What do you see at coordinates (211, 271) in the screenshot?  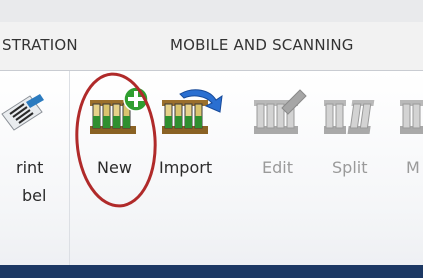 I see `window-bottom-bar` at bounding box center [211, 271].